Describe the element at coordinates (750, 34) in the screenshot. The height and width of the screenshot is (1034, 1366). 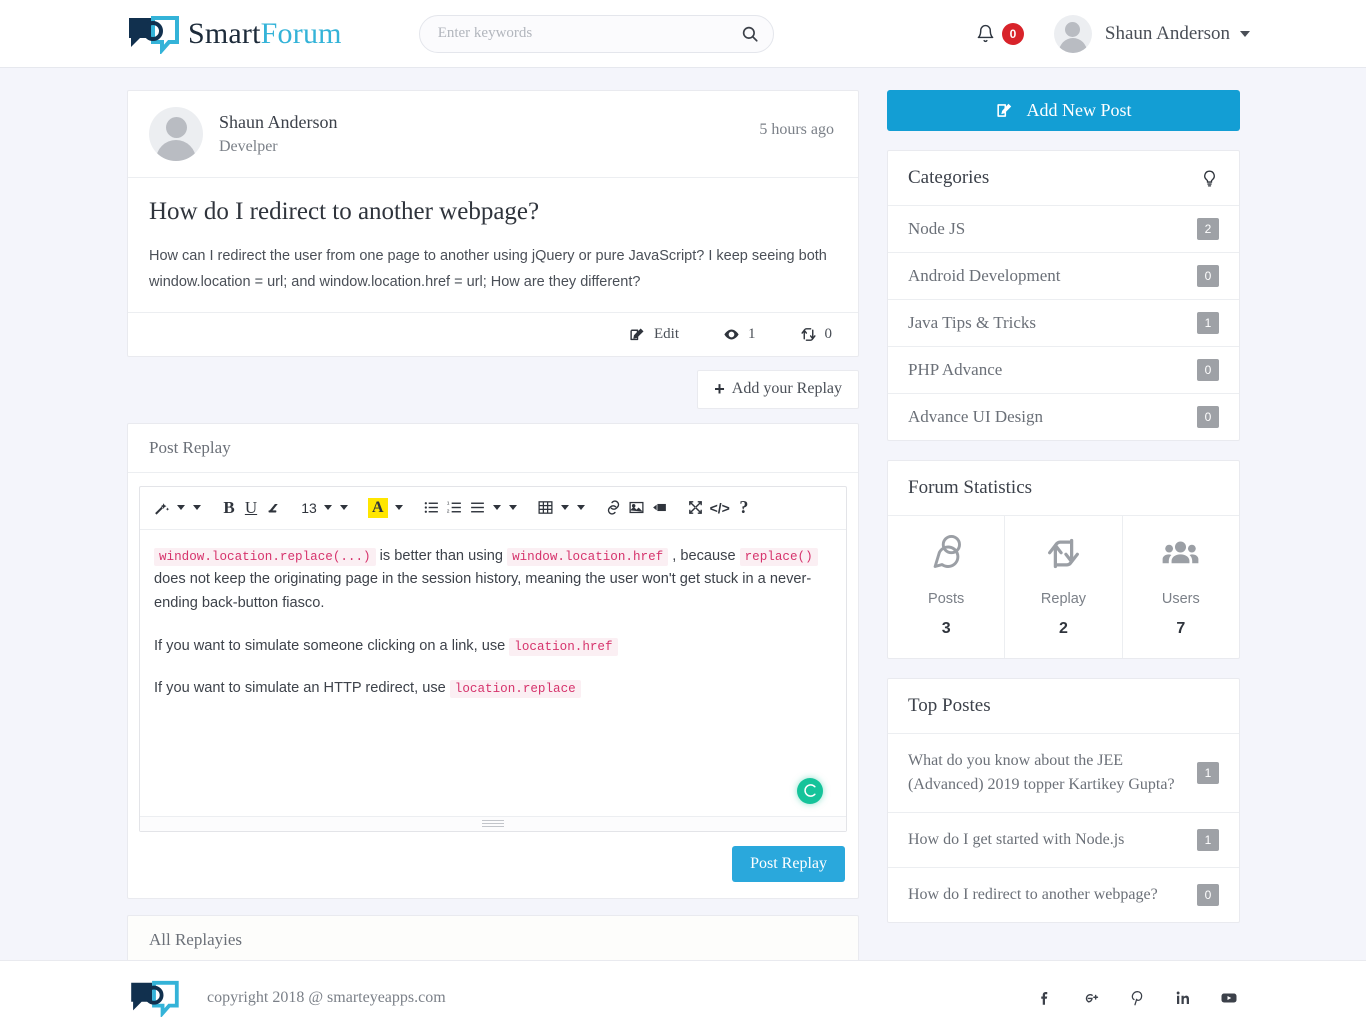
I see `search-icon` at that location.